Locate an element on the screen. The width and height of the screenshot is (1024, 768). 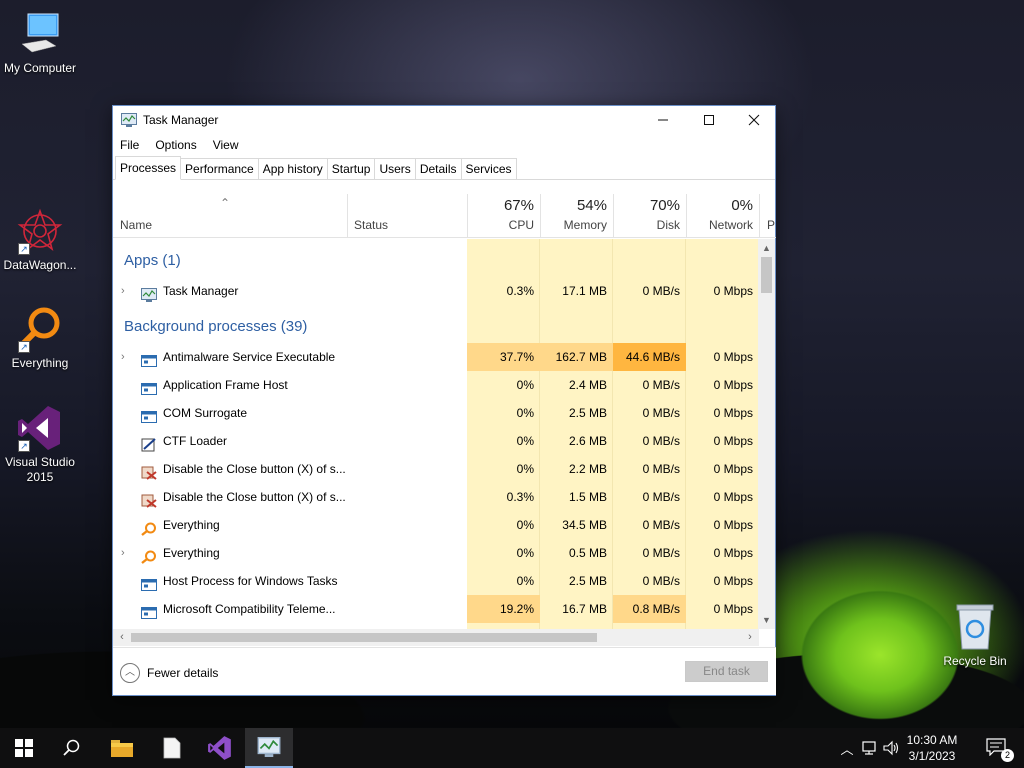
taskbar-task-manager is located at coordinates (269, 748).